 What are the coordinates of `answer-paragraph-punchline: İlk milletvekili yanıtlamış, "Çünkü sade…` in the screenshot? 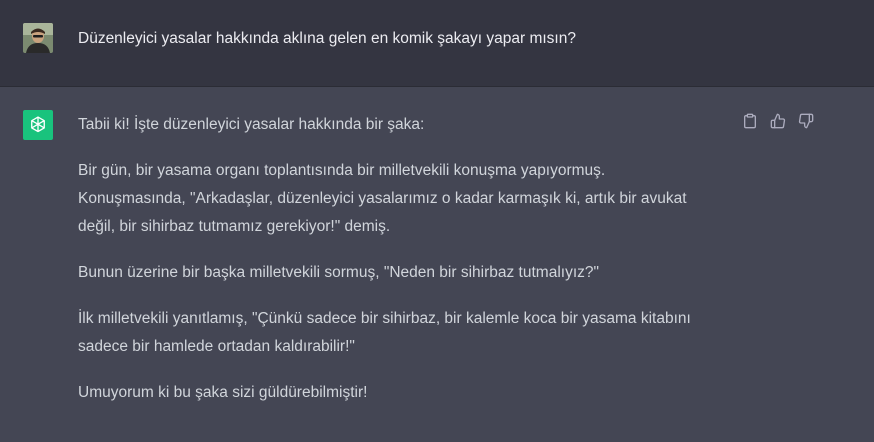 It's located at (403, 333).